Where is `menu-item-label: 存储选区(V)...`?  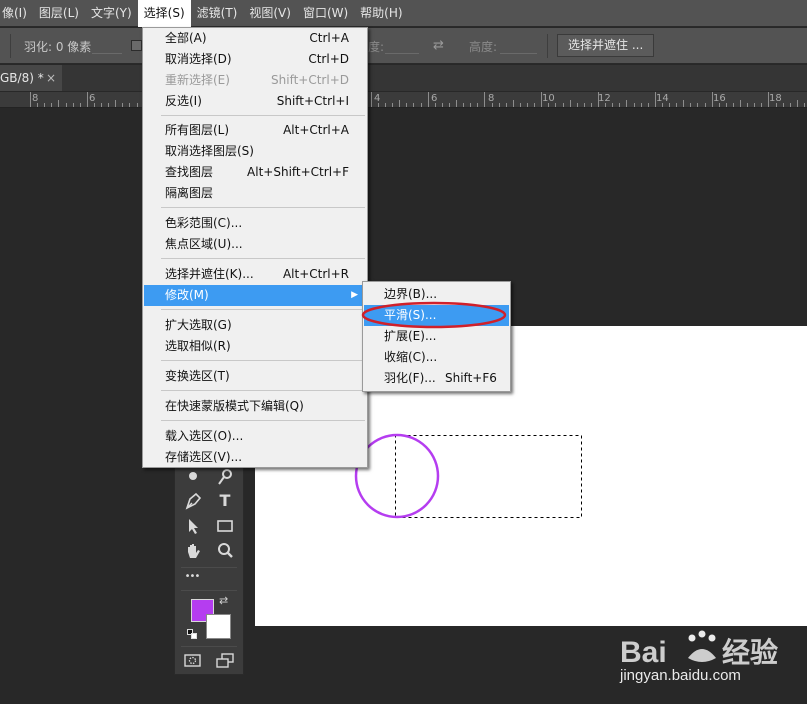 menu-item-label: 存储选区(V)... is located at coordinates (204, 457).